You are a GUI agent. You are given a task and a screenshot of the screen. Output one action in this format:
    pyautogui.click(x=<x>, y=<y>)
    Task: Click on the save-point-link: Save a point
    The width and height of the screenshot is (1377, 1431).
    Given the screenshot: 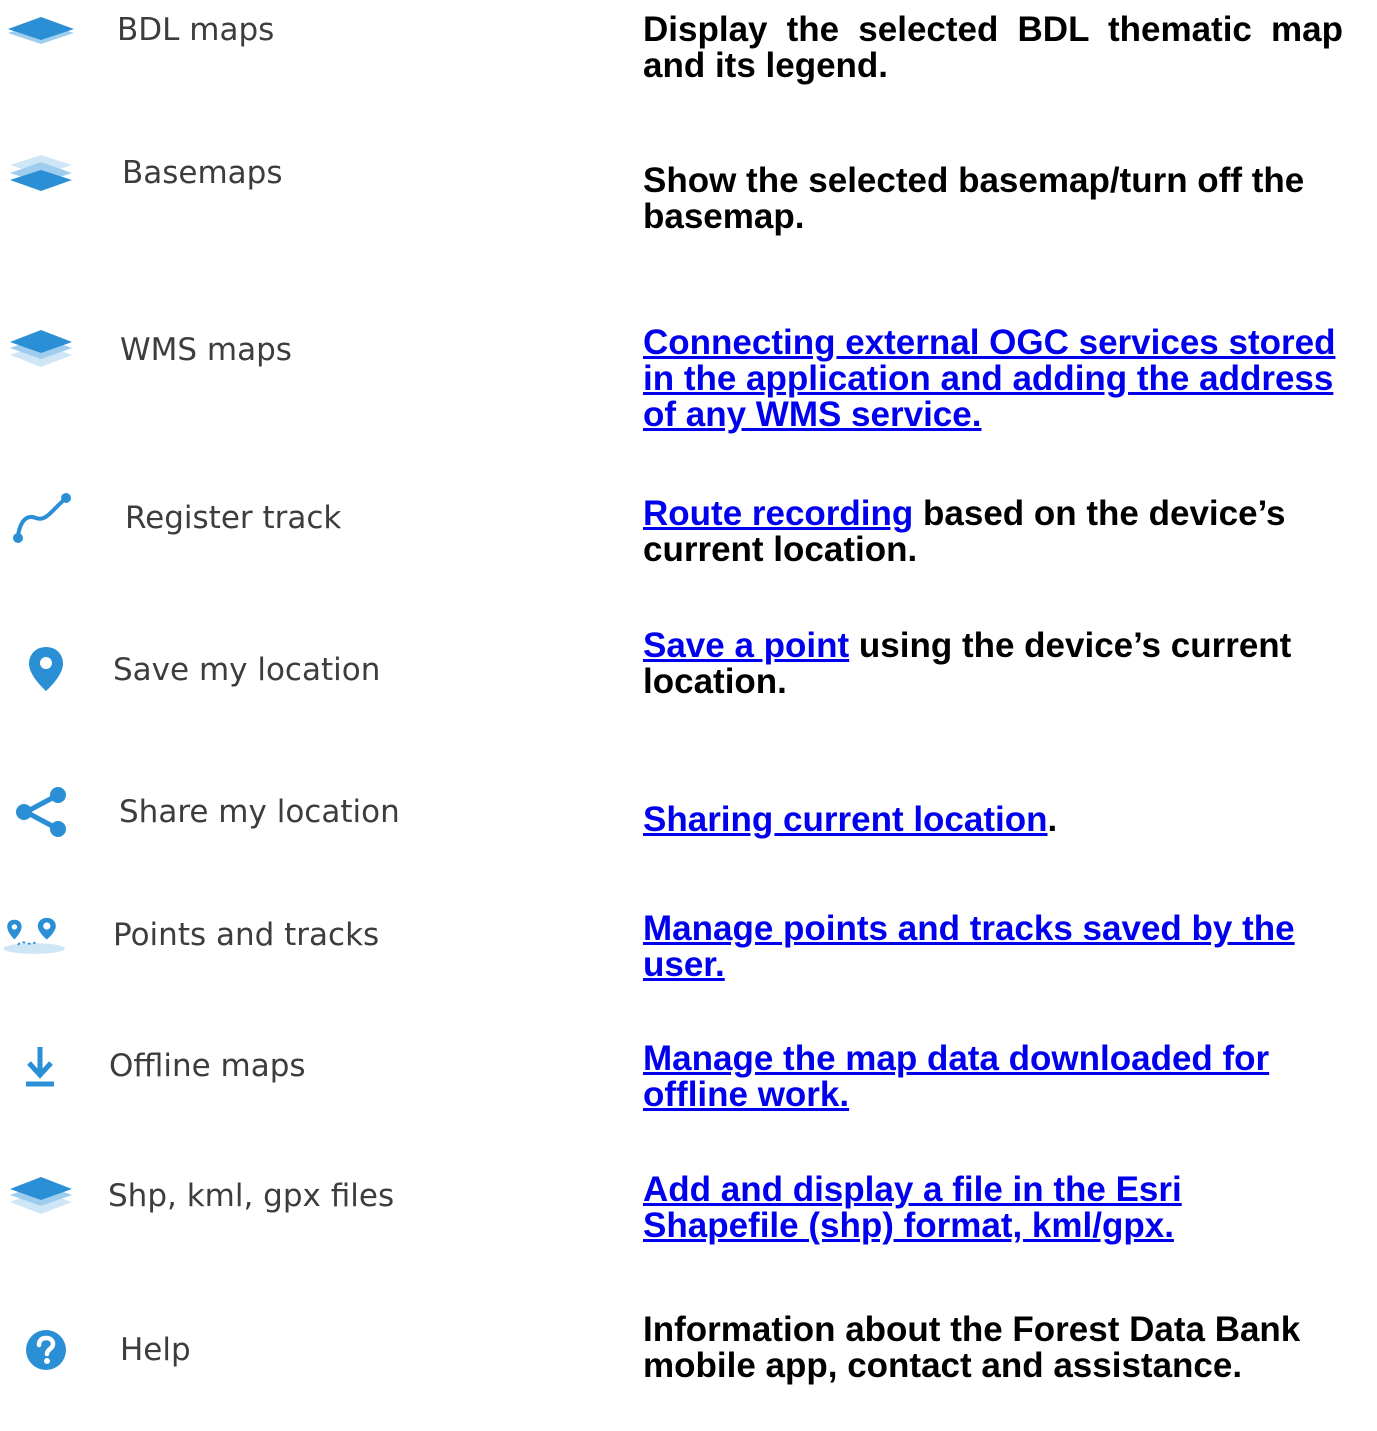 What is the action you would take?
    pyautogui.click(x=746, y=645)
    